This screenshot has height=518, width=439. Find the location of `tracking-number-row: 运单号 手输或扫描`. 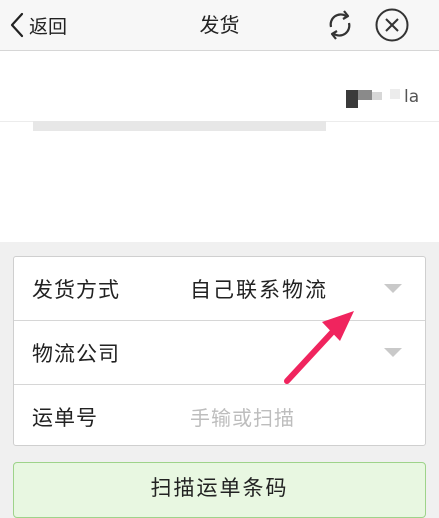

tracking-number-row: 运单号 手输或扫描 is located at coordinates (219, 416).